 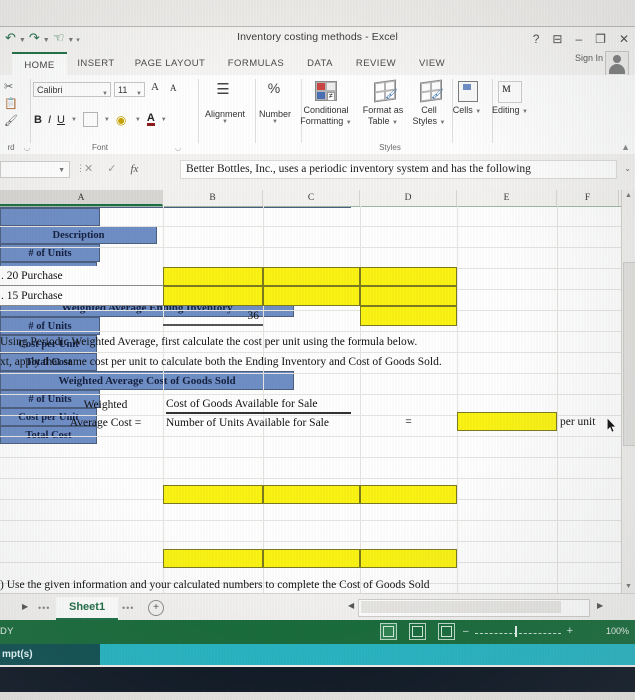 I want to click on italic-button: I, so click(x=49, y=120).